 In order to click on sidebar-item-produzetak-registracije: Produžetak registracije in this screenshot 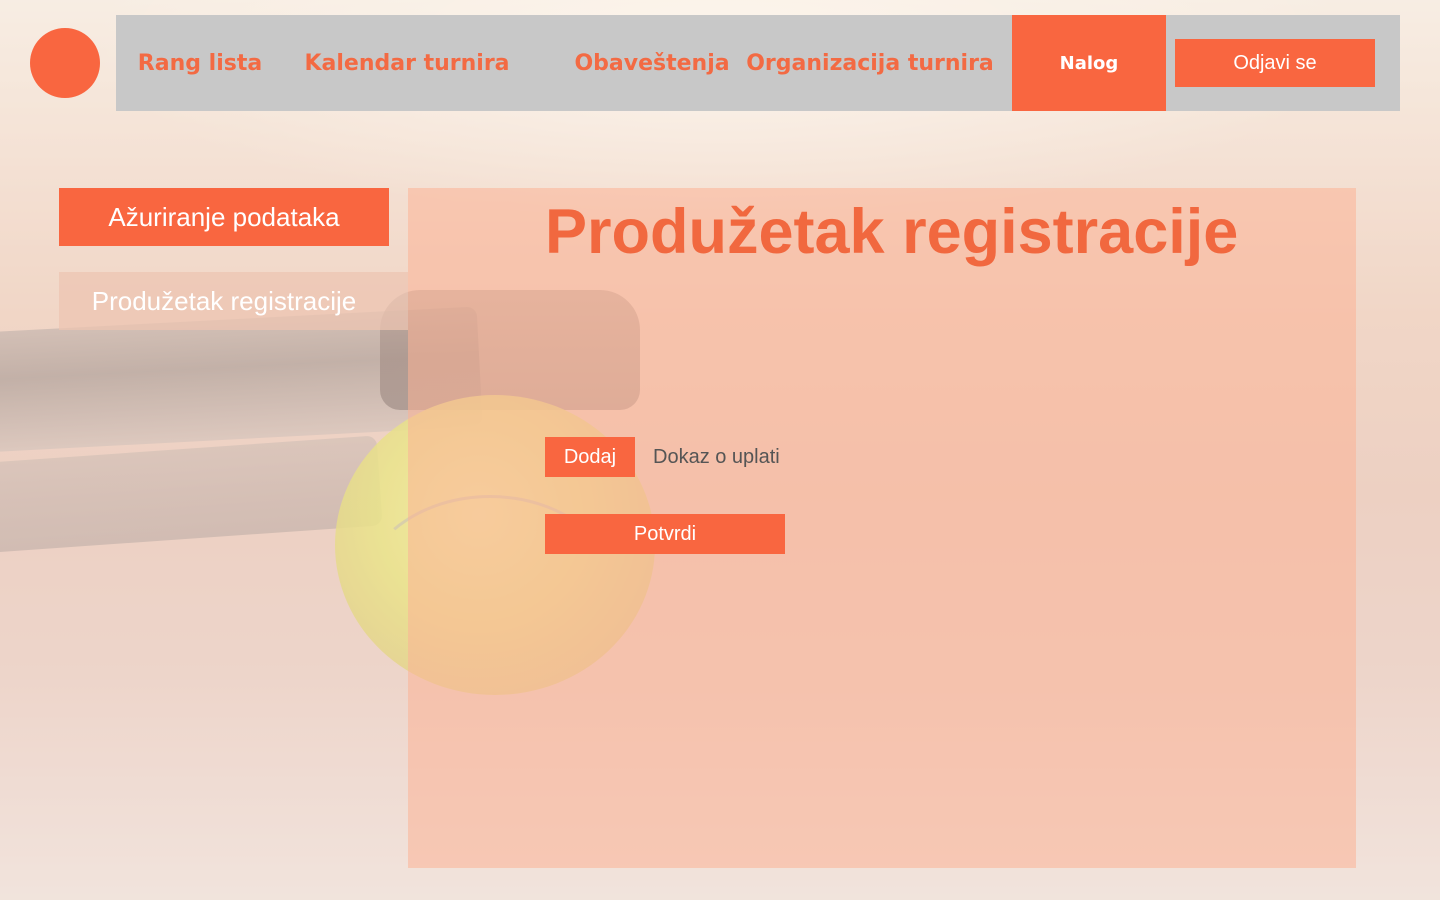, I will do `click(233, 301)`.